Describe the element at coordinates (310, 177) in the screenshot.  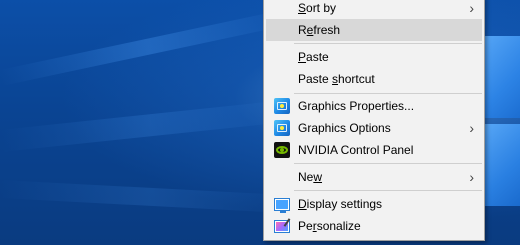
I see `menu-item-label: New` at that location.